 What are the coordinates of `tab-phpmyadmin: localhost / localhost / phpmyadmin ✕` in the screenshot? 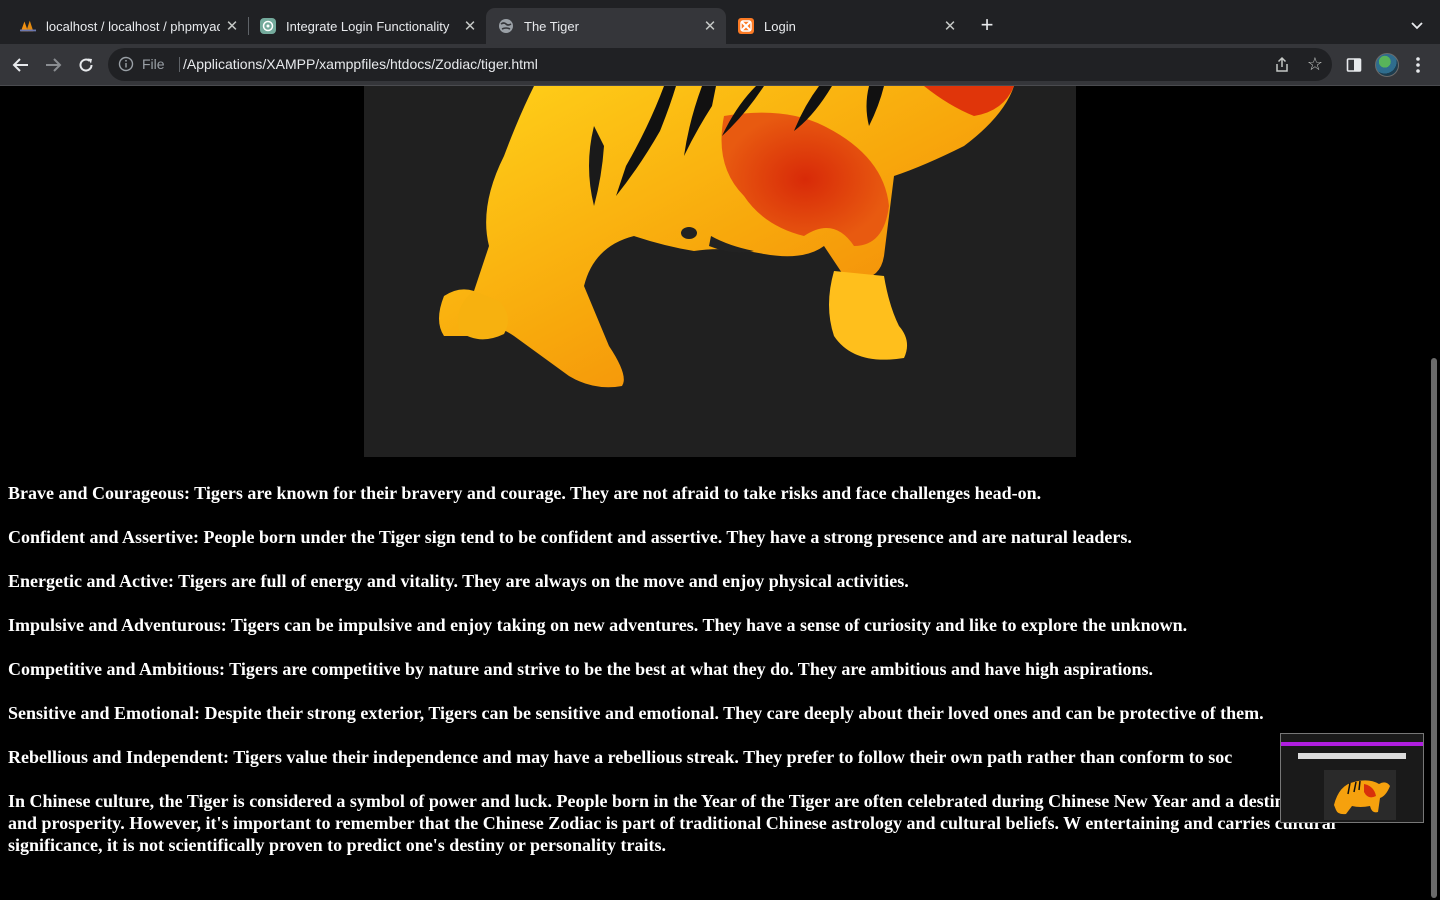 It's located at (128, 26).